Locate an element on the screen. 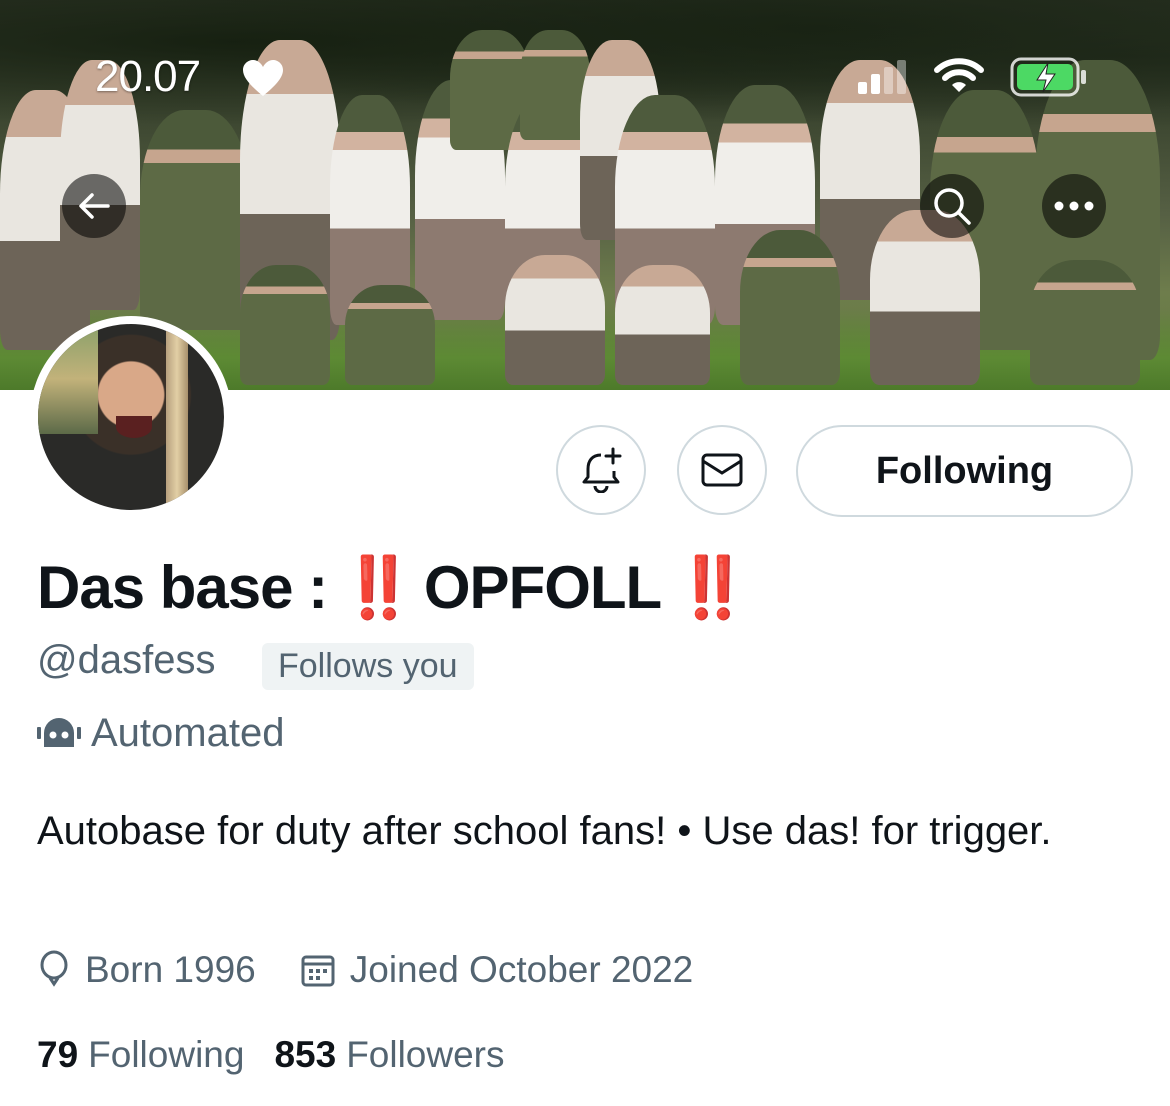 This screenshot has width=1170, height=1106. user-handle: @dasfess is located at coordinates (126, 660).